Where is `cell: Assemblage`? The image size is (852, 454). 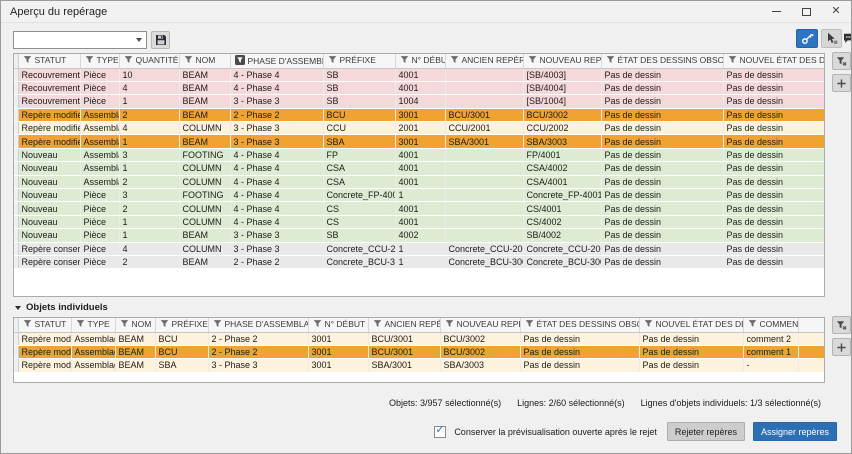
cell: Assemblage is located at coordinates (100, 115).